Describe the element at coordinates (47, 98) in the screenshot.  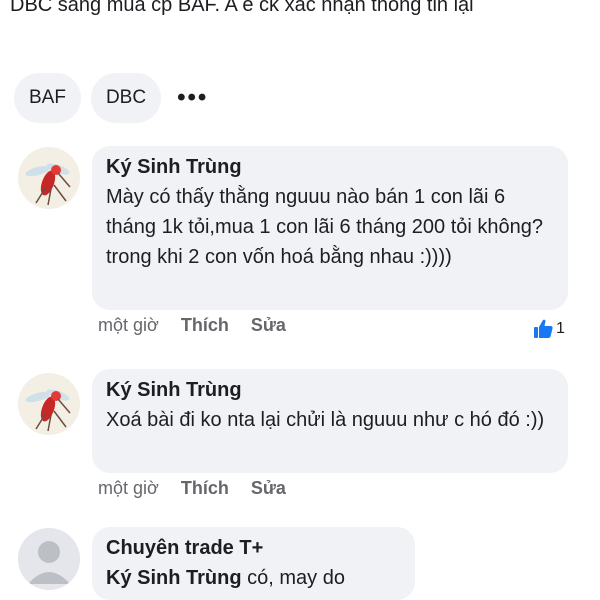
I see `tag-baf: BAF` at that location.